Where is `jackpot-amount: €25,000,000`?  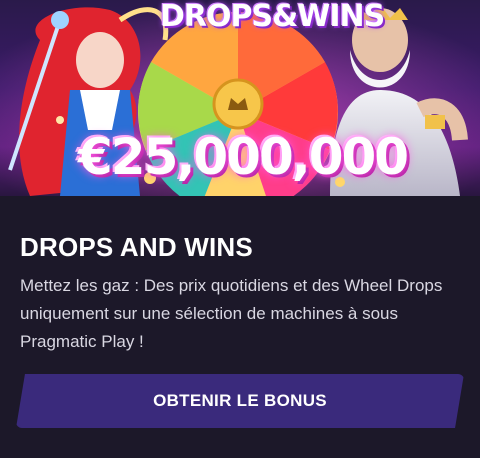
jackpot-amount: €25,000,000 is located at coordinates (243, 157).